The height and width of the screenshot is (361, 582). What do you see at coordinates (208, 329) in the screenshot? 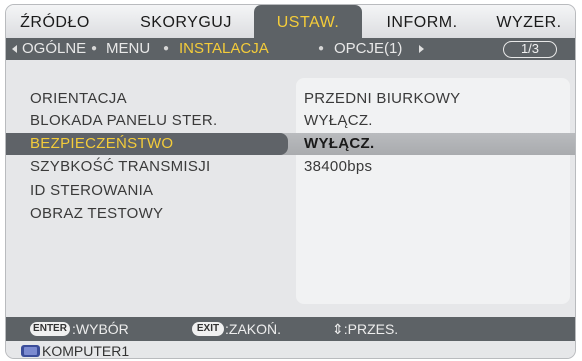
I see `exit-key-badge: EXIT` at bounding box center [208, 329].